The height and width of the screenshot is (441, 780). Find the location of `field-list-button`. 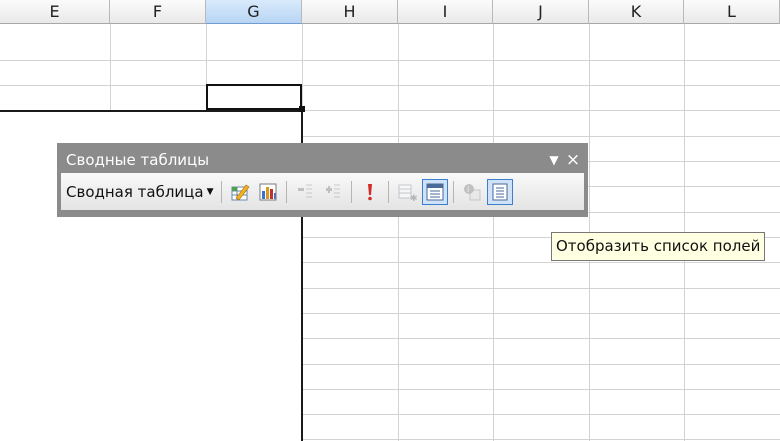

field-list-button is located at coordinates (499, 191).